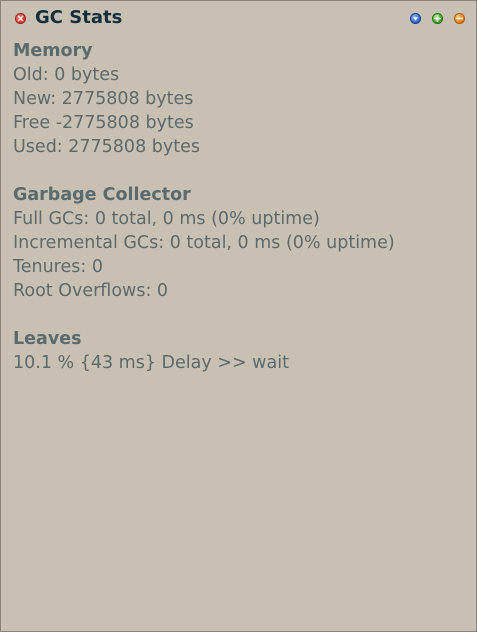 The image size is (477, 632). I want to click on leaves-section: Leaves 10.1 % {43 ms} Delay >> wait, so click(243, 351).